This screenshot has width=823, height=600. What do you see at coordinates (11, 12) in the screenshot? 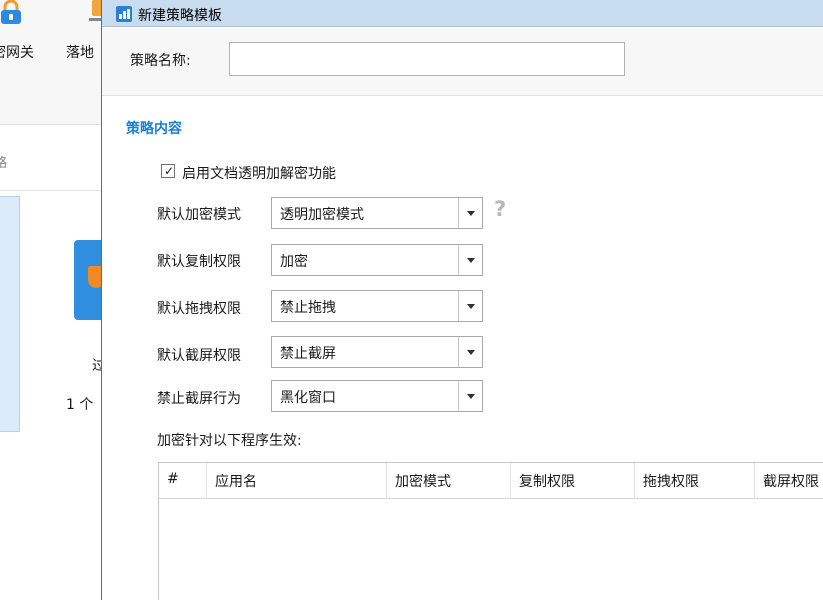
I see `lock-icon` at bounding box center [11, 12].